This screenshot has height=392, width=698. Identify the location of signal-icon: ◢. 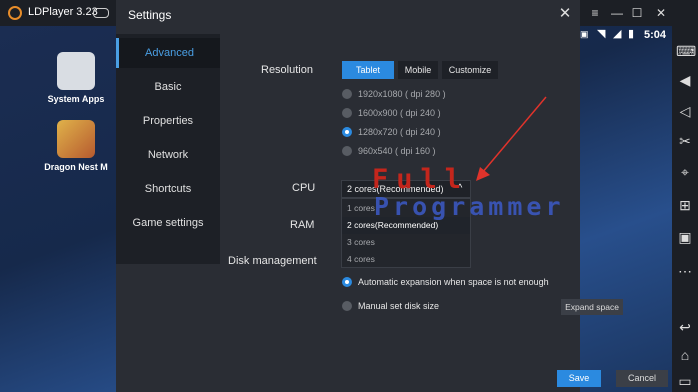
(617, 34).